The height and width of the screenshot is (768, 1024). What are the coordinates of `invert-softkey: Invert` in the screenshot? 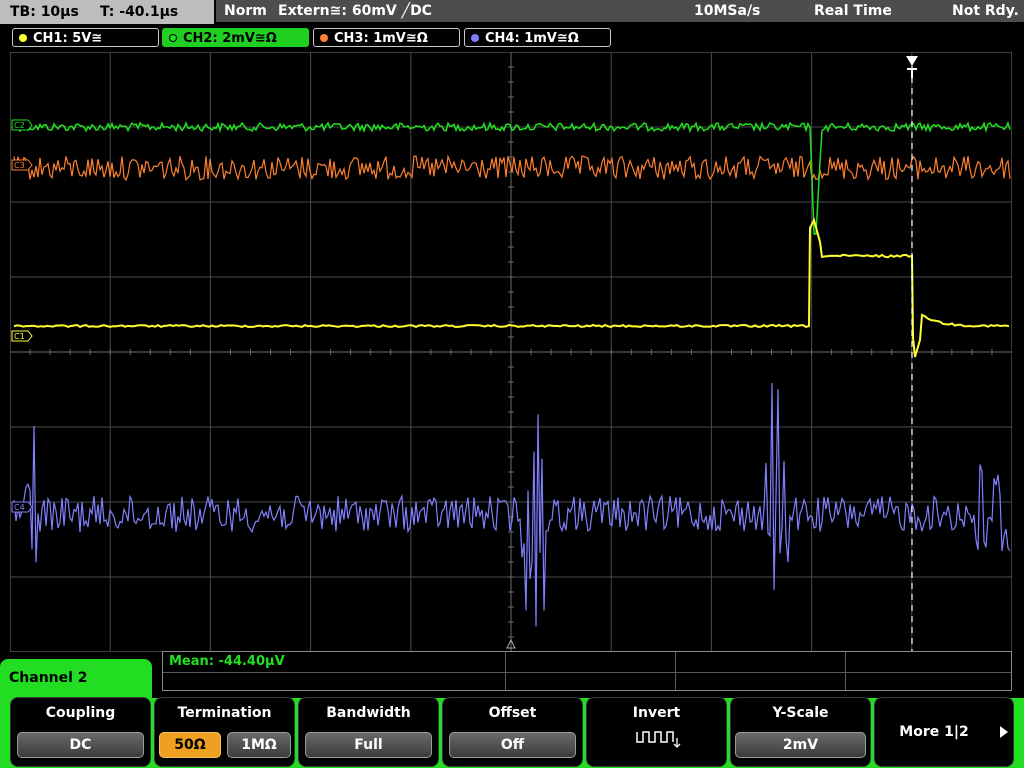 It's located at (656, 732).